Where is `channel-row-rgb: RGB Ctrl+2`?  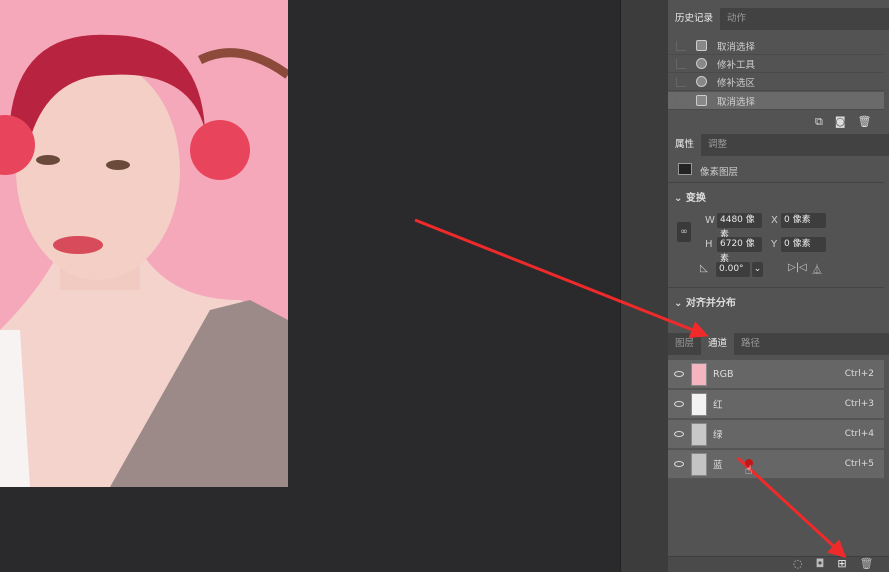 channel-row-rgb: RGB Ctrl+2 is located at coordinates (776, 374).